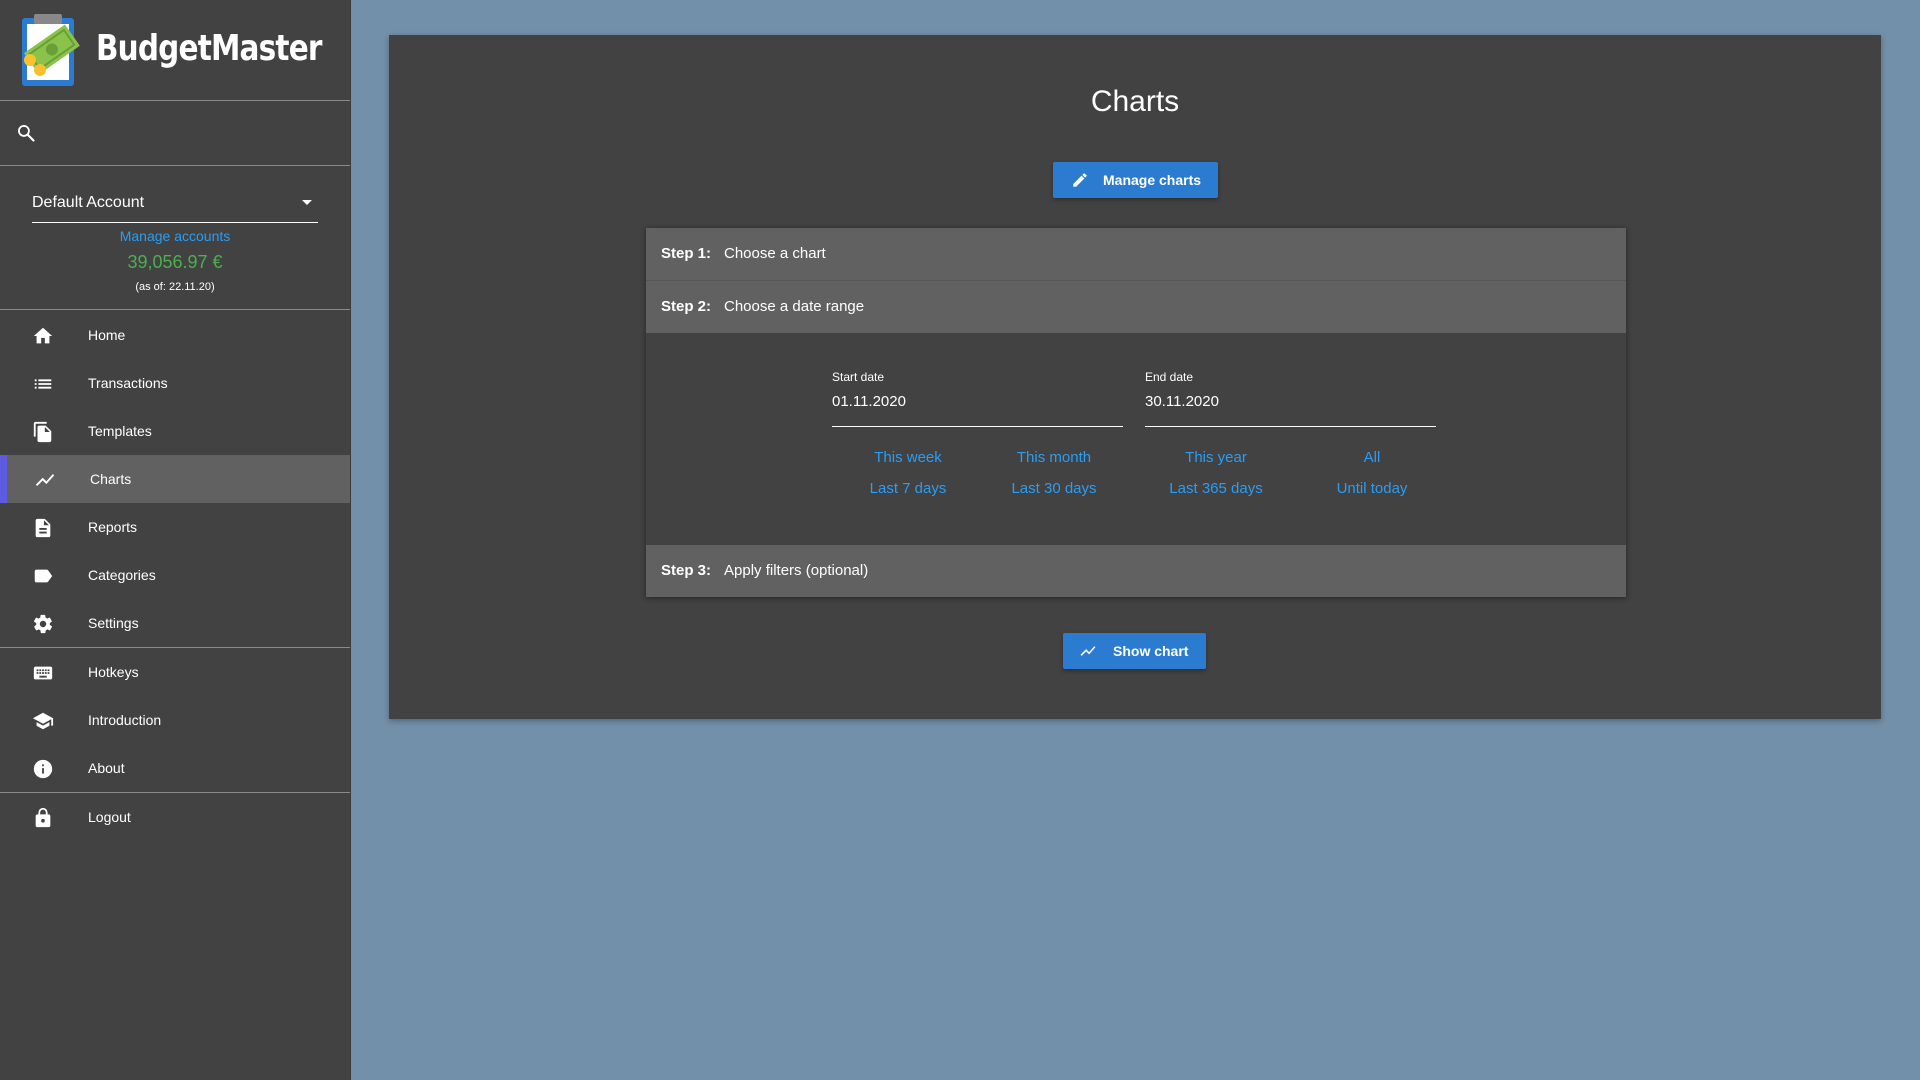 The width and height of the screenshot is (1920, 1080). I want to click on step-number: Step 2:, so click(686, 306).